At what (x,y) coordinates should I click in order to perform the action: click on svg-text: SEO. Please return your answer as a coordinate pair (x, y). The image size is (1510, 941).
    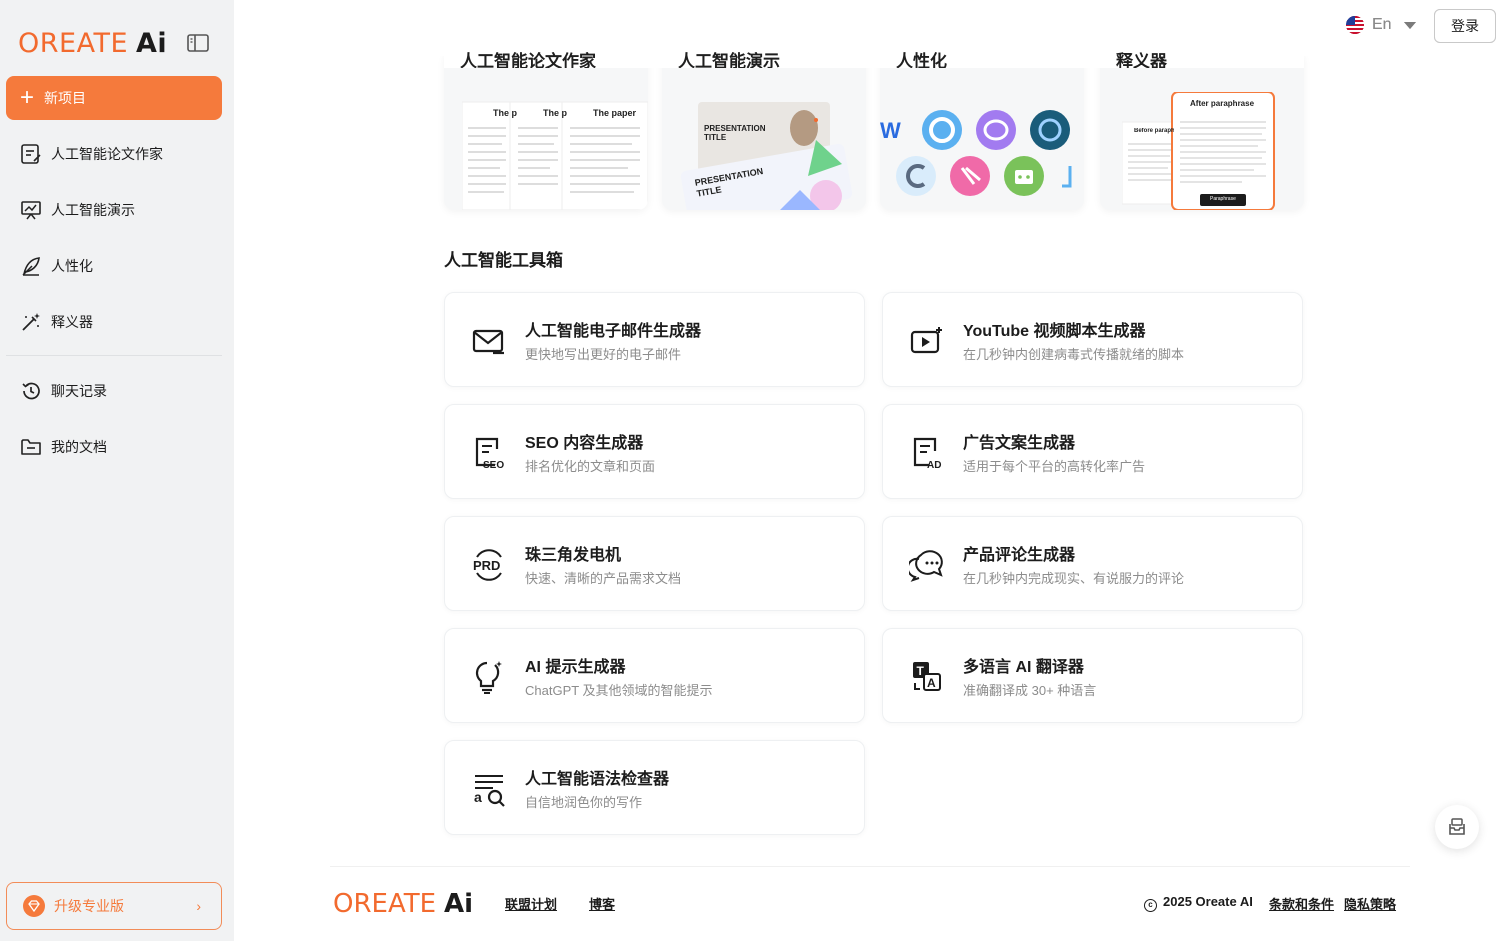
    Looking at the image, I should click on (493, 465).